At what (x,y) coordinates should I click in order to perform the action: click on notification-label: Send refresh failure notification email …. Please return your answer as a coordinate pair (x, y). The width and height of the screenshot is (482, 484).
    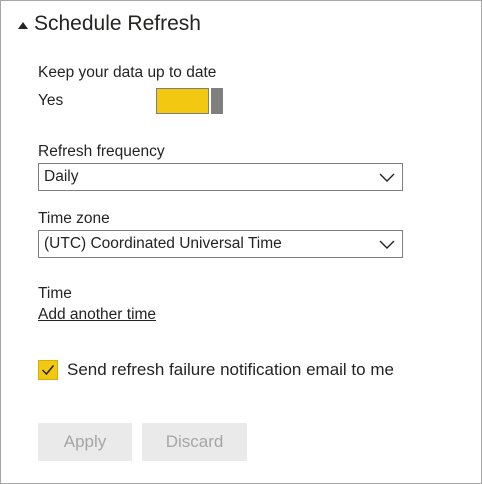
    Looking at the image, I should click on (230, 370).